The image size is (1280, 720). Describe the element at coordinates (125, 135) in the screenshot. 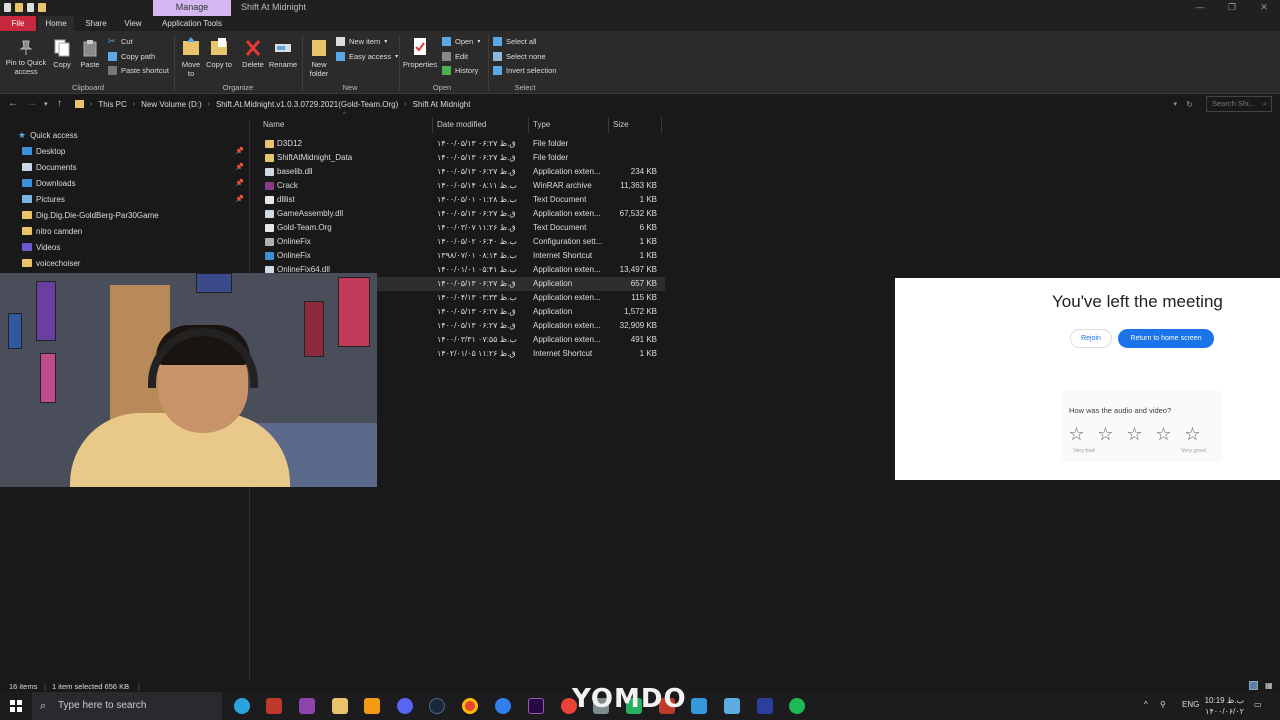

I see `sidebar-item-quick-access: ★ Quick access` at that location.